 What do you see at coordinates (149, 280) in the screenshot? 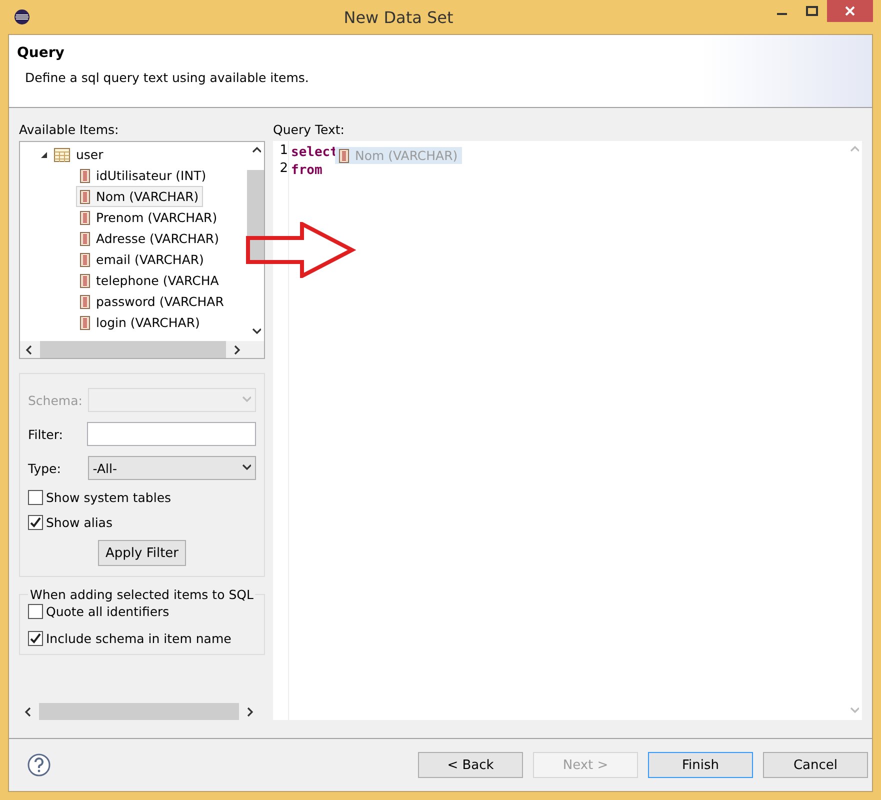
I see `tree-item: telephone (VARCHA` at bounding box center [149, 280].